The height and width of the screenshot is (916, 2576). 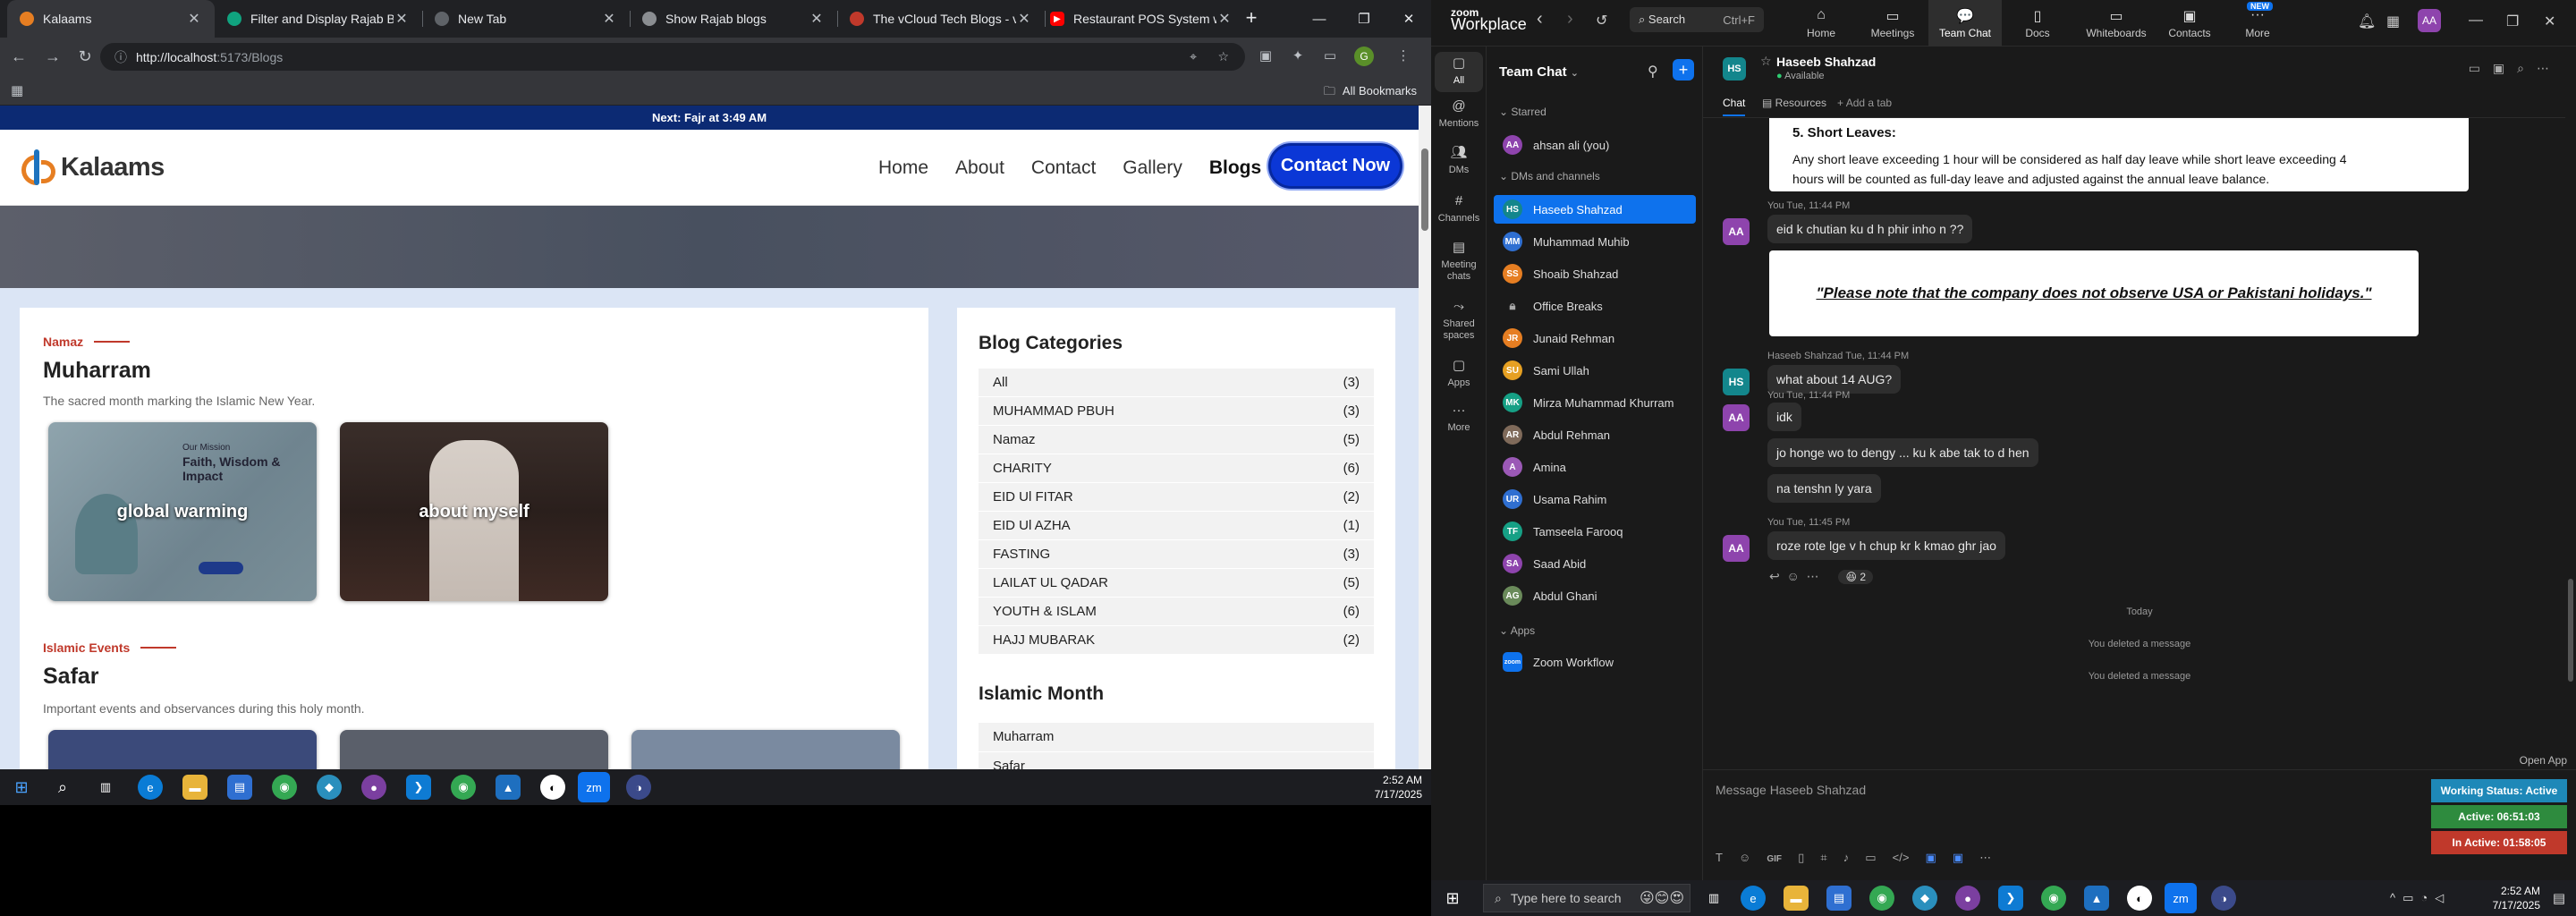 What do you see at coordinates (1595, 273) in the screenshot?
I see `chat-item: SS Shoaib Shahzad` at bounding box center [1595, 273].